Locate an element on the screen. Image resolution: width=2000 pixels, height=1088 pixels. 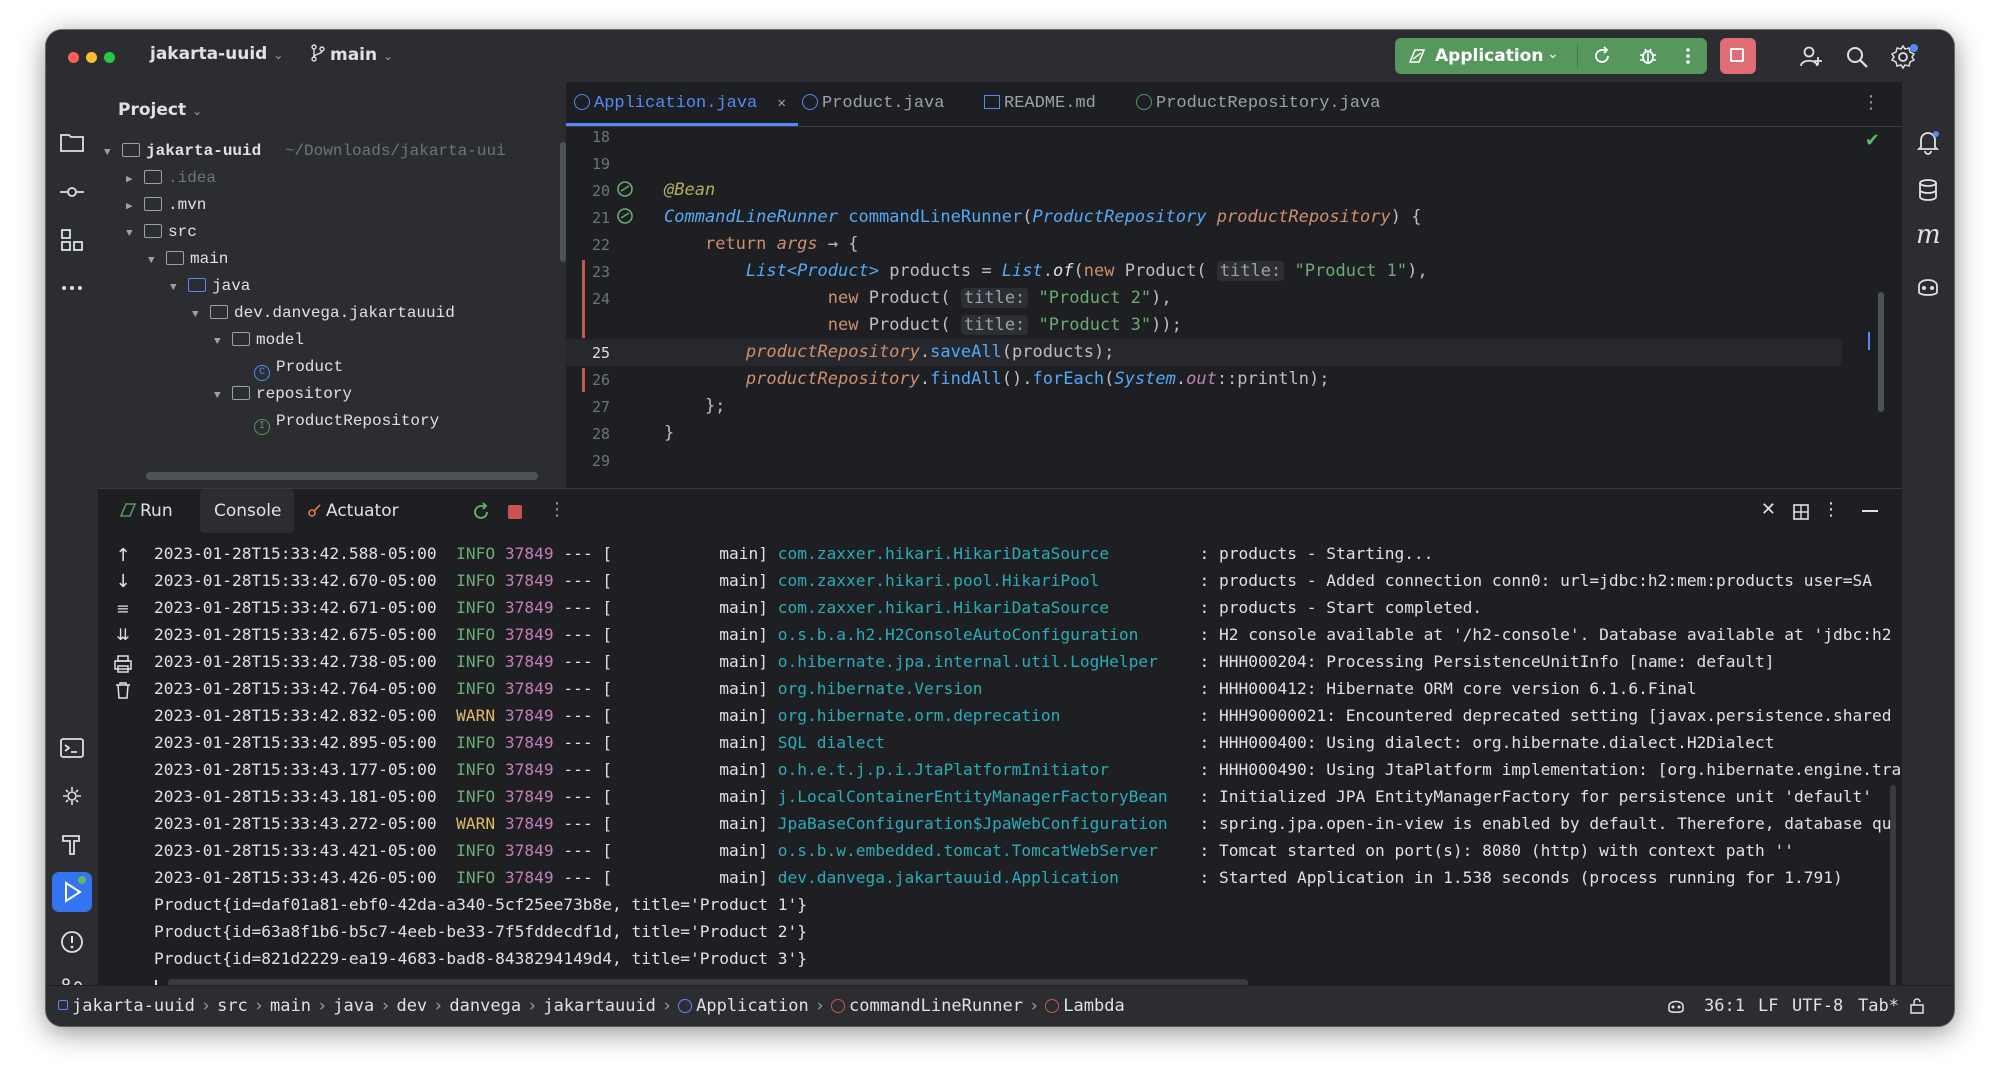
tab-console: Console is located at coordinates (248, 511).